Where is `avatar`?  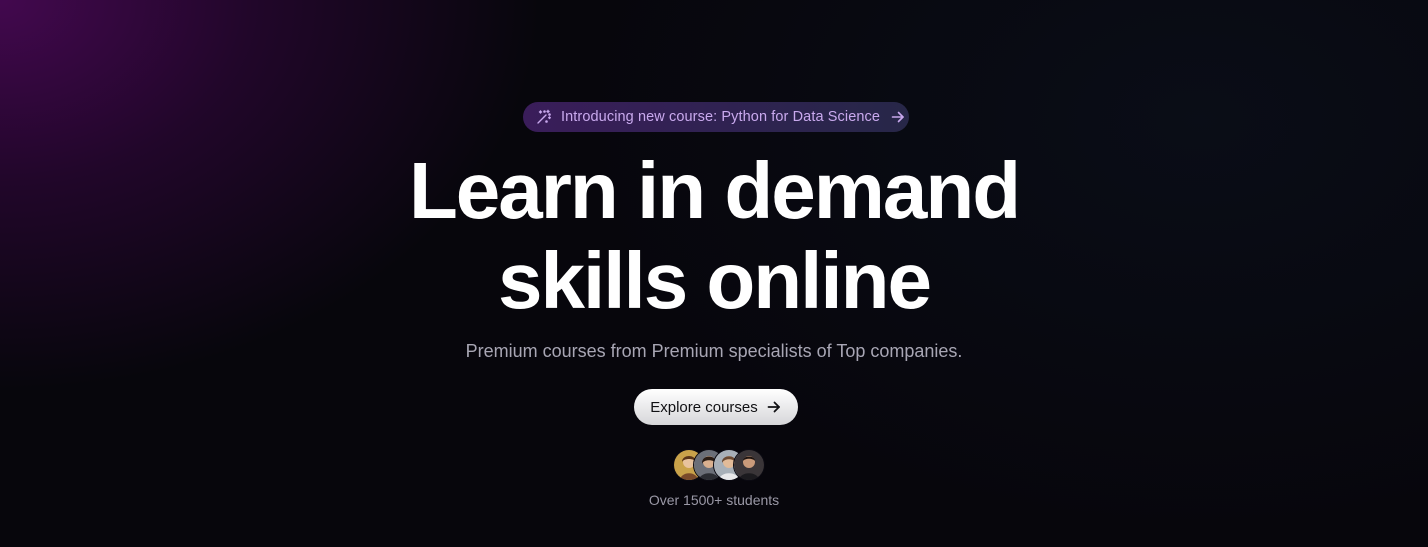
avatar is located at coordinates (749, 465).